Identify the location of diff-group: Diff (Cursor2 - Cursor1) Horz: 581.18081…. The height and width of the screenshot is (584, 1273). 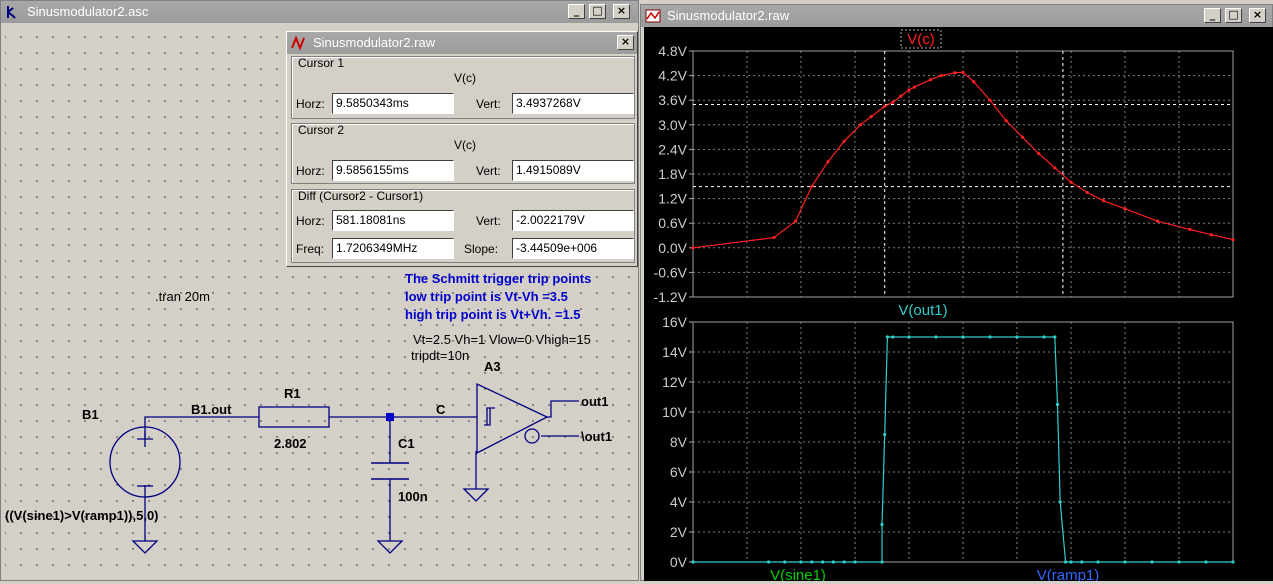
(463, 226).